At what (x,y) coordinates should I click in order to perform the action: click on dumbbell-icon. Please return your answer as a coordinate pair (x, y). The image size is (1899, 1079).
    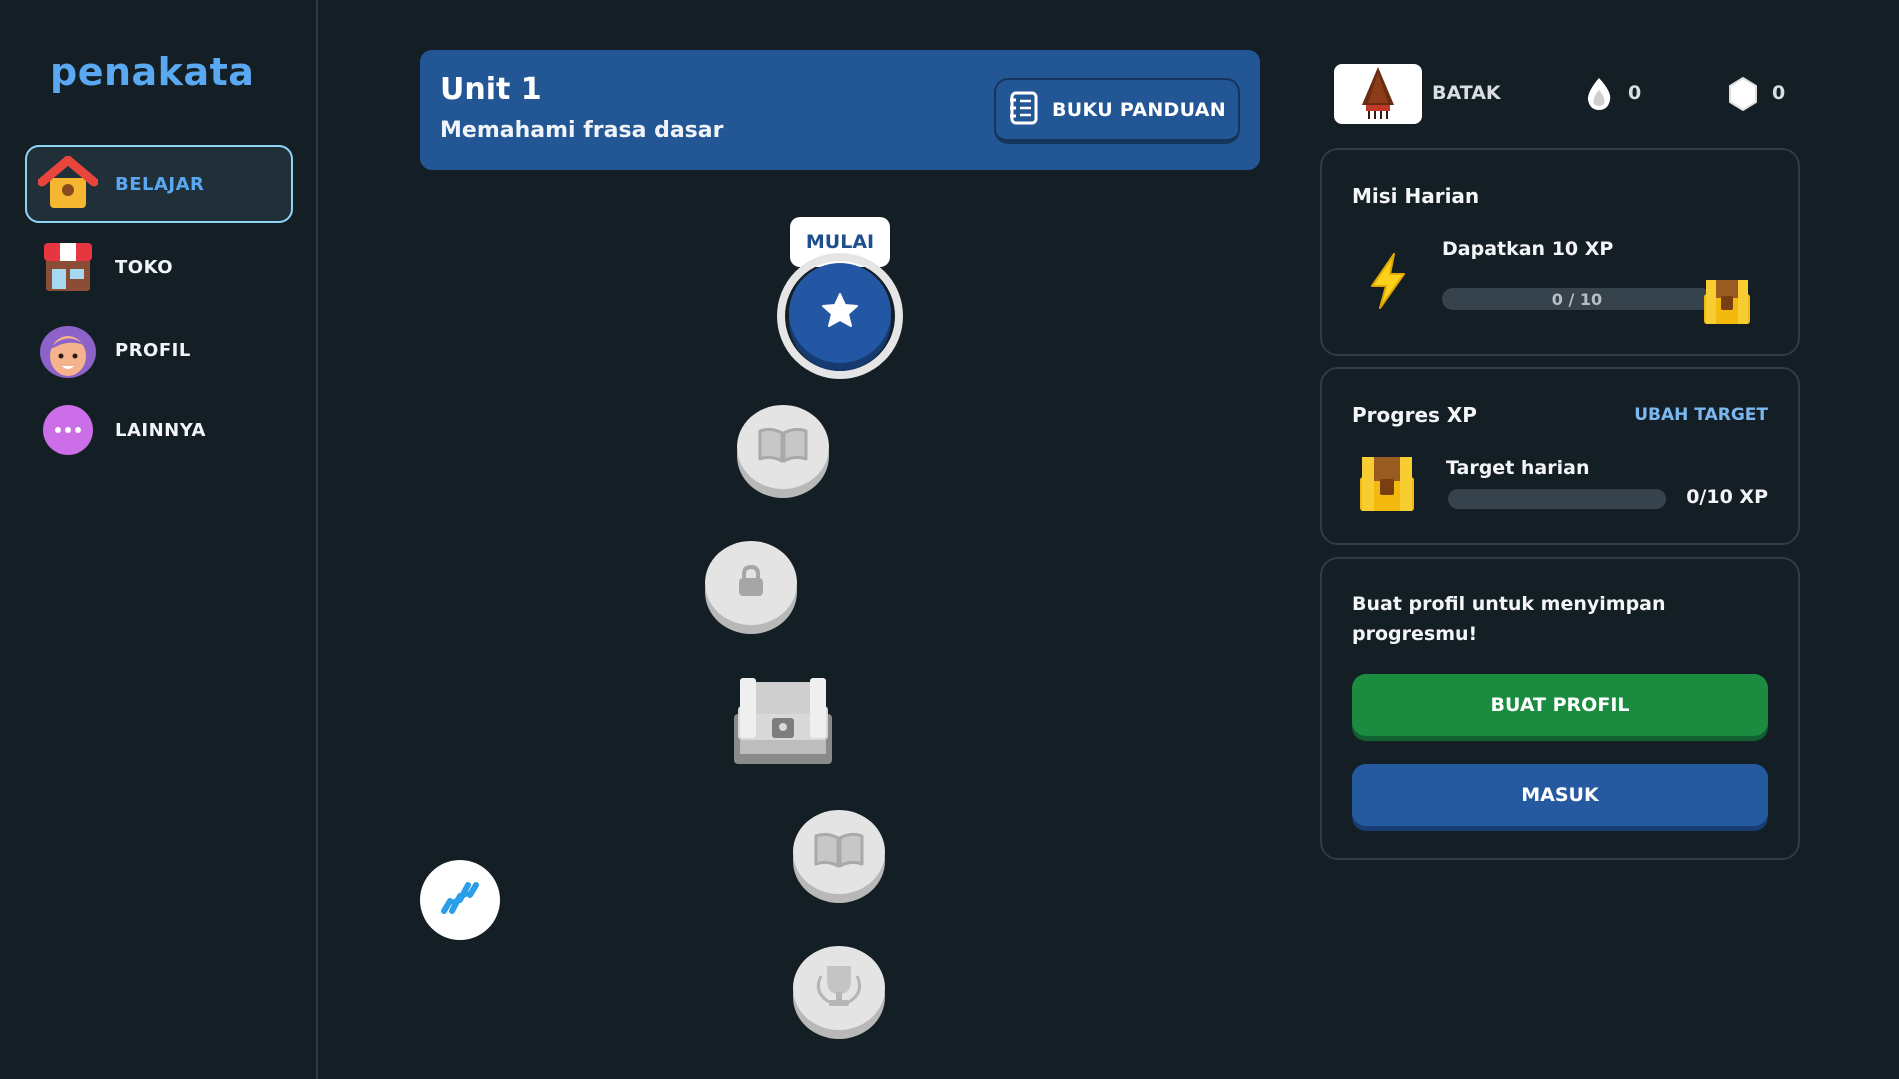
    Looking at the image, I should click on (460, 900).